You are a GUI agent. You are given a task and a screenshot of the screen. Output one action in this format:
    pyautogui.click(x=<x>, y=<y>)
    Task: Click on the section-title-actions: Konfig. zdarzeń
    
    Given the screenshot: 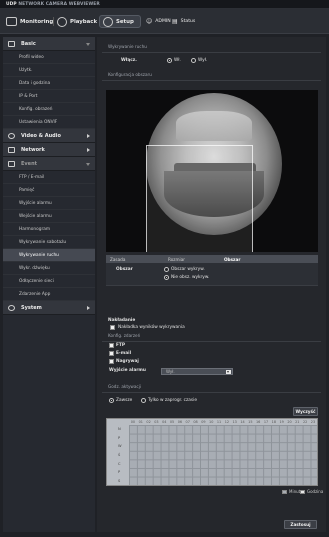 What is the action you would take?
    pyautogui.click(x=124, y=335)
    